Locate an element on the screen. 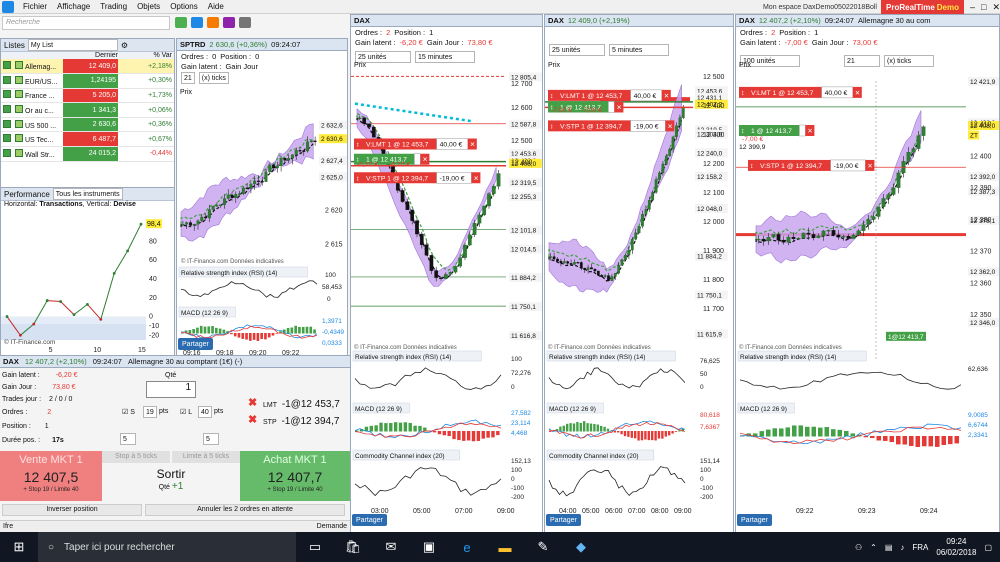 The width and height of the screenshot is (1000, 562). status-right: Demande is located at coordinates (331, 526).